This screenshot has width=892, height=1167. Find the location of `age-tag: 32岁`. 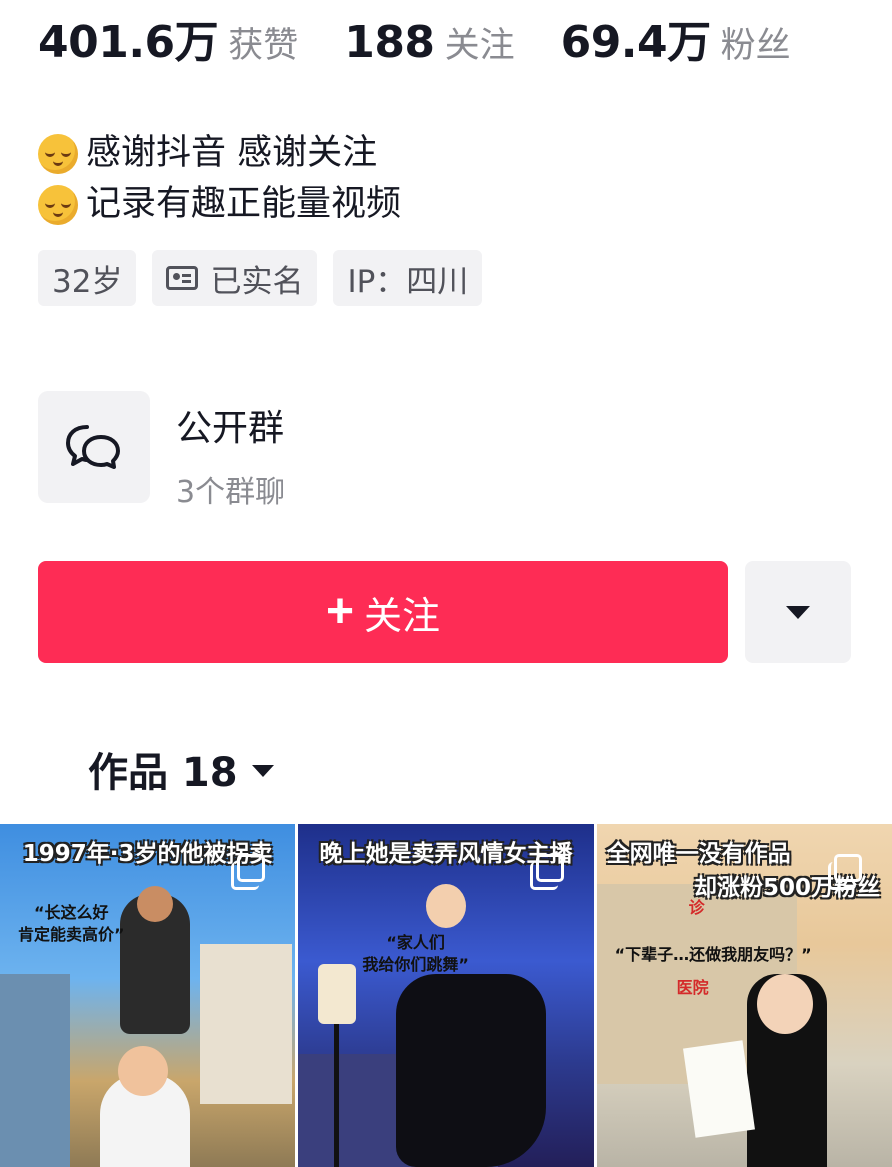

age-tag: 32岁 is located at coordinates (87, 278).